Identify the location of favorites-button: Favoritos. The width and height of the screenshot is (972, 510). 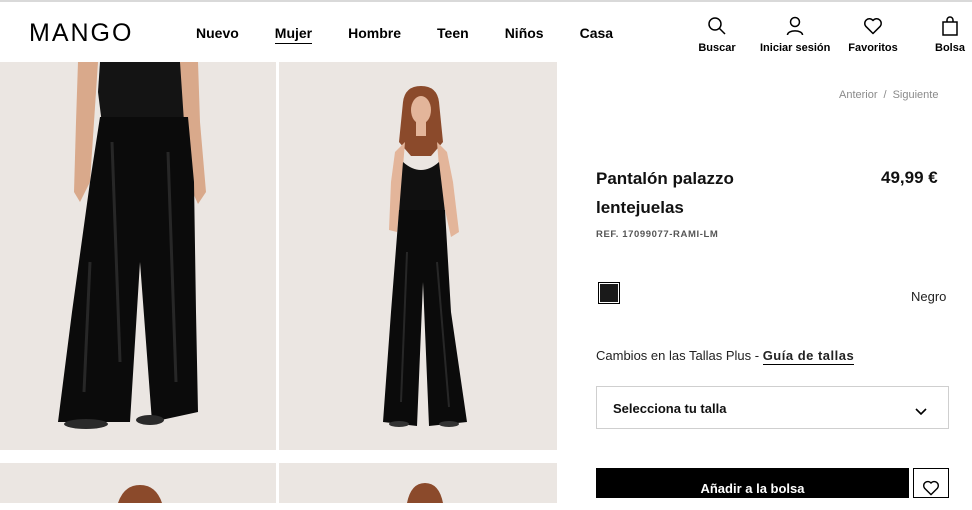
(873, 34).